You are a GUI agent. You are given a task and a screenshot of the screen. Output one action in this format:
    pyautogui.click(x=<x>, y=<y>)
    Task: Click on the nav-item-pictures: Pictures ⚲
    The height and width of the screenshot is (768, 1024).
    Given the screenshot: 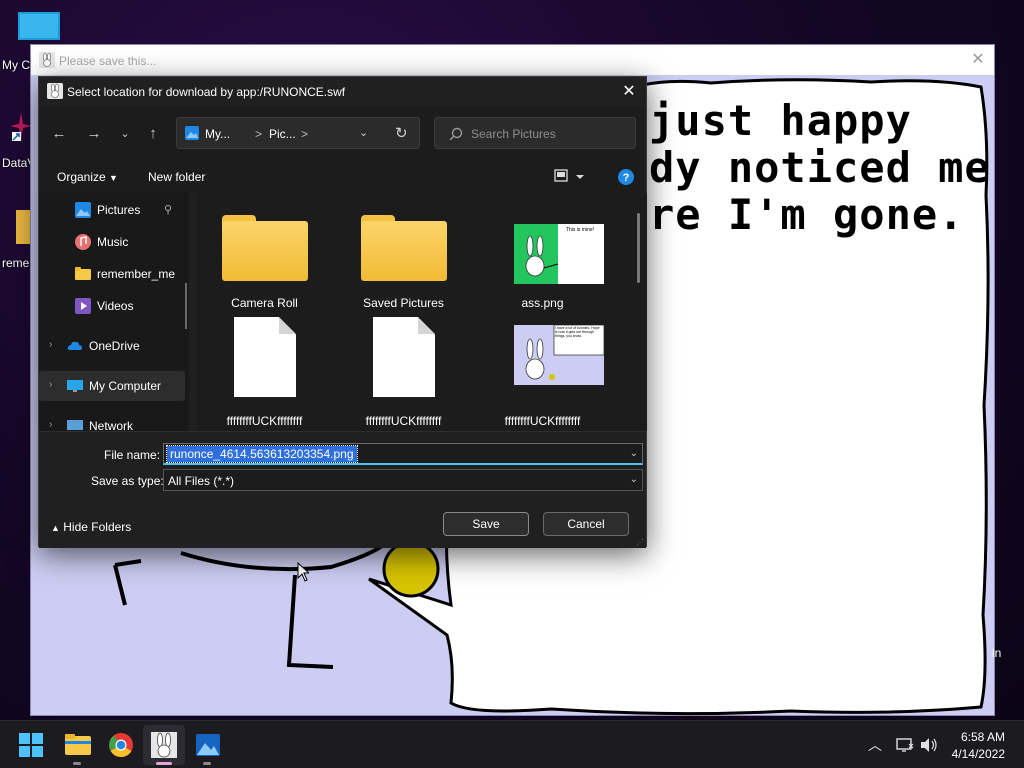 What is the action you would take?
    pyautogui.click(x=112, y=210)
    